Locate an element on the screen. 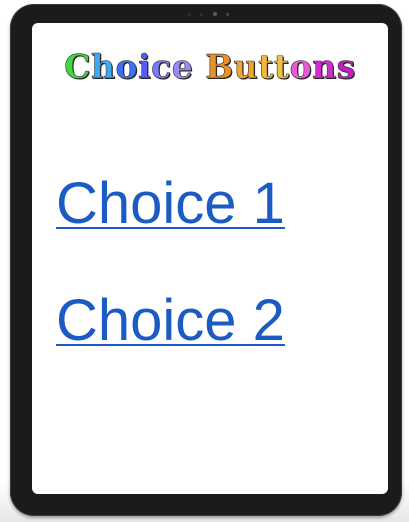 The height and width of the screenshot is (522, 409). camera-sensor-bar is located at coordinates (216, 14).